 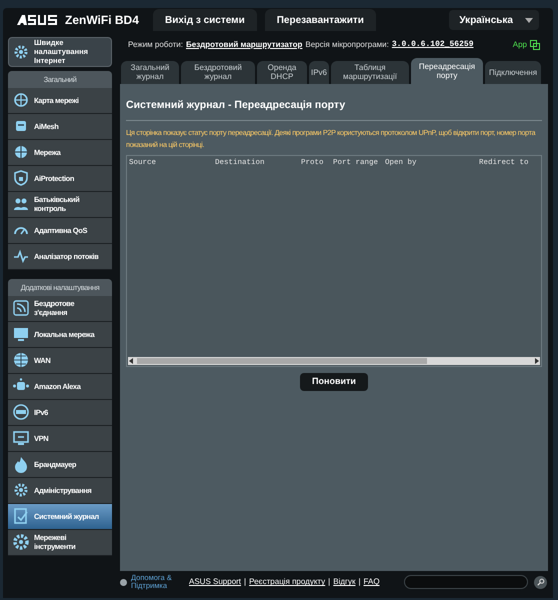 What do you see at coordinates (21, 516) in the screenshot?
I see `document-icon` at bounding box center [21, 516].